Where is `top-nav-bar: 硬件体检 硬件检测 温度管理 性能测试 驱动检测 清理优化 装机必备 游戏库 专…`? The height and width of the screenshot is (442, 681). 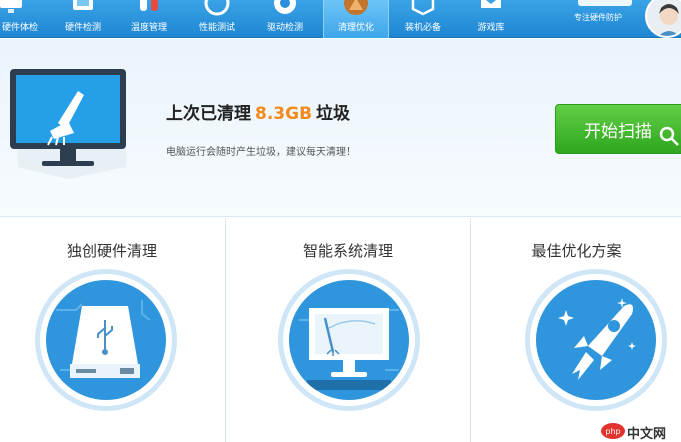
top-nav-bar: 硬件体检 硬件检测 温度管理 性能测试 驱动检测 清理优化 装机必备 游戏库 专… is located at coordinates (340, 19).